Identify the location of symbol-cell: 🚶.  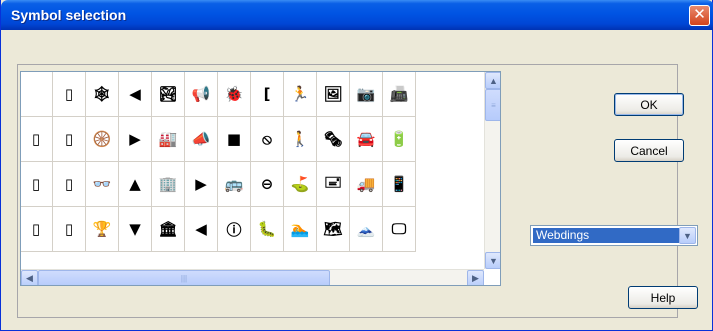
(300, 139).